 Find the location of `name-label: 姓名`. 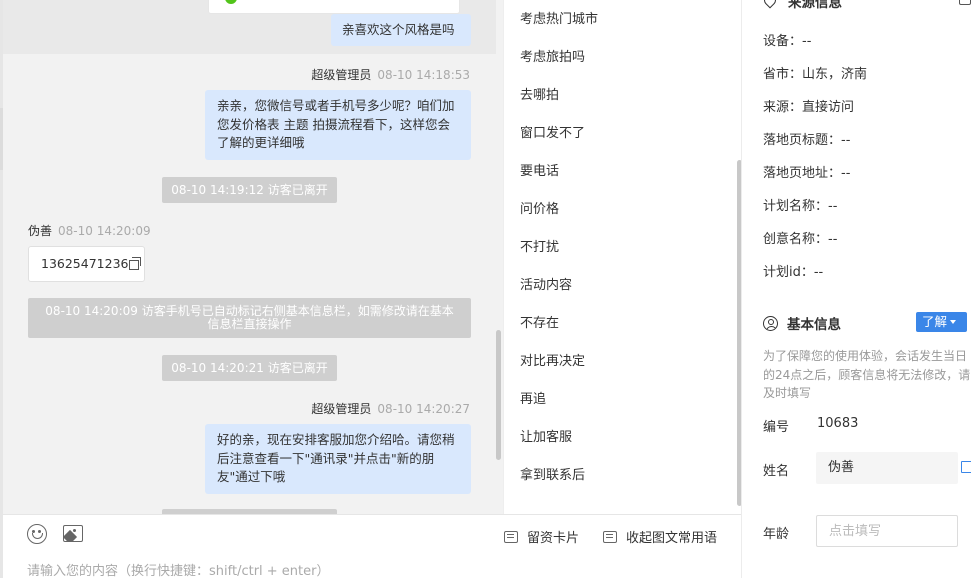

name-label: 姓名 is located at coordinates (776, 471).